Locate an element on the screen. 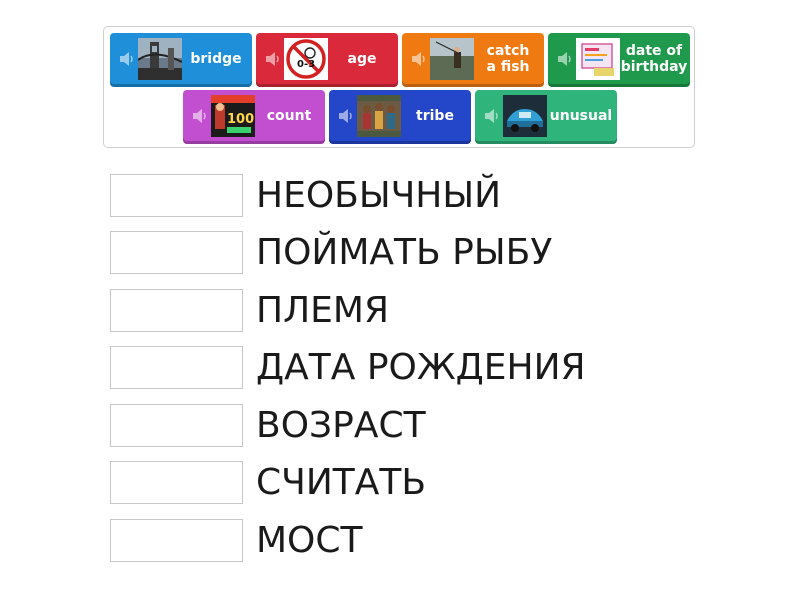 The width and height of the screenshot is (800, 600). card-label: bridge is located at coordinates (216, 58).